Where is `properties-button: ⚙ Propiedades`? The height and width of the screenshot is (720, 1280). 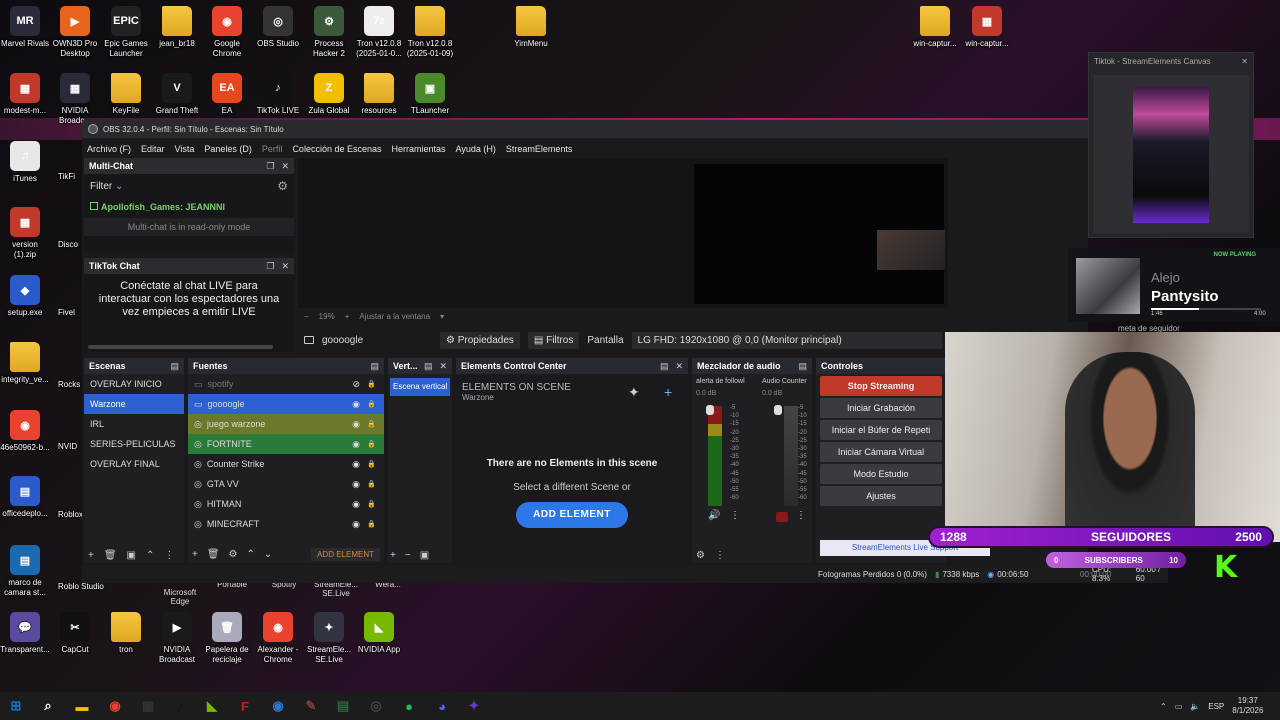 properties-button: ⚙ Propiedades is located at coordinates (480, 340).